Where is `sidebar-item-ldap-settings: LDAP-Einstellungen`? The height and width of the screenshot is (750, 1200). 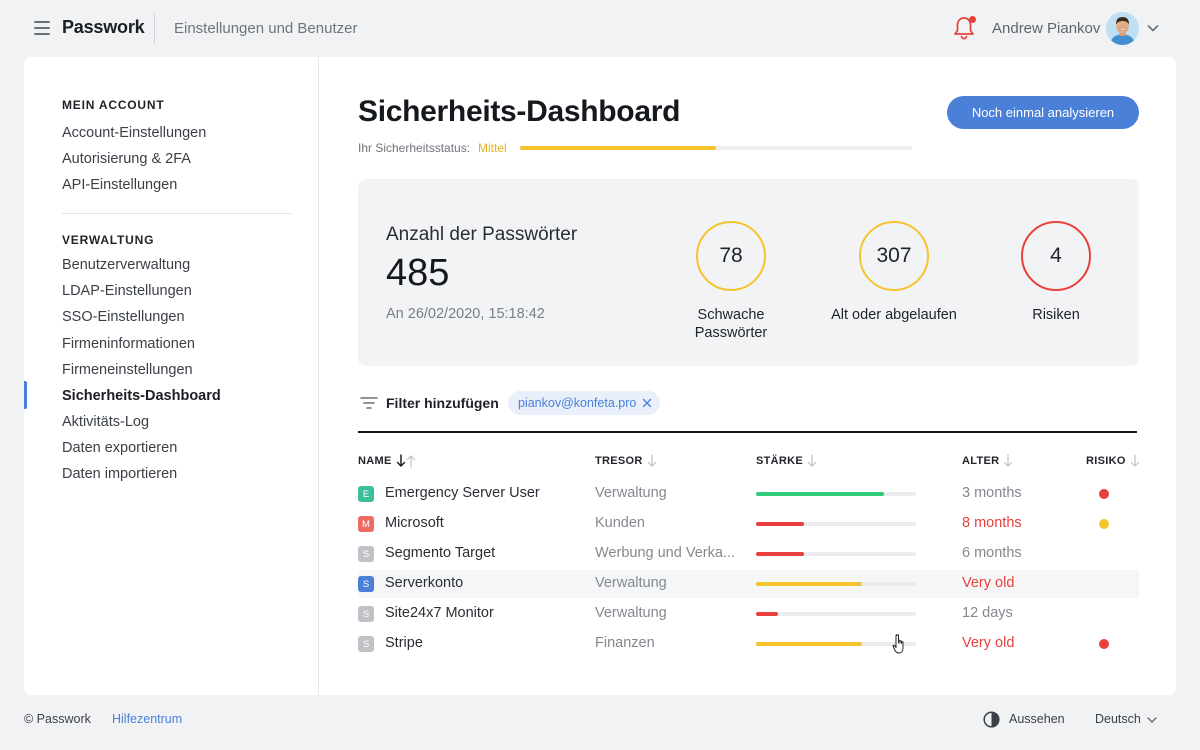 sidebar-item-ldap-settings: LDAP-Einstellungen is located at coordinates (127, 291).